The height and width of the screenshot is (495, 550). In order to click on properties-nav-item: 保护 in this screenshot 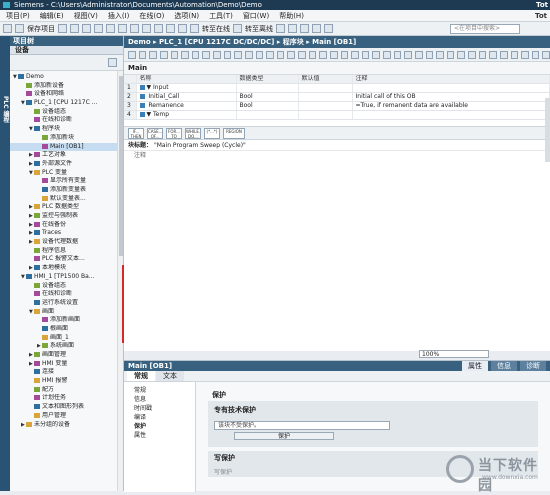, I will do `click(164, 426)`.